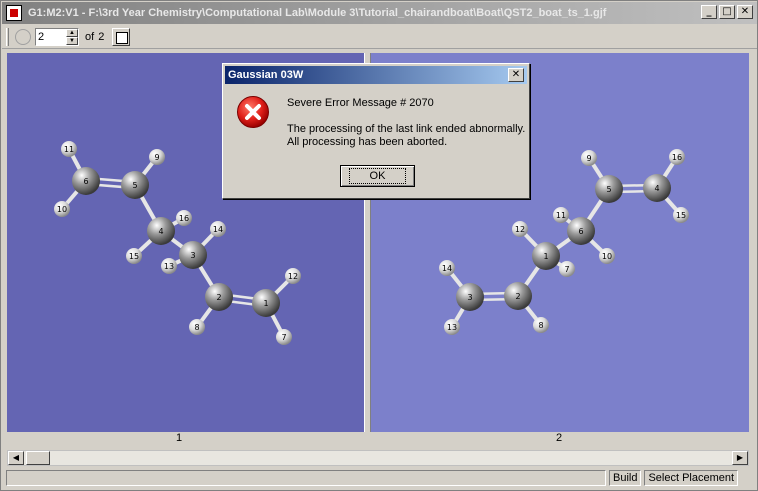  I want to click on error-line-2: All processing has been aborted., so click(367, 142).